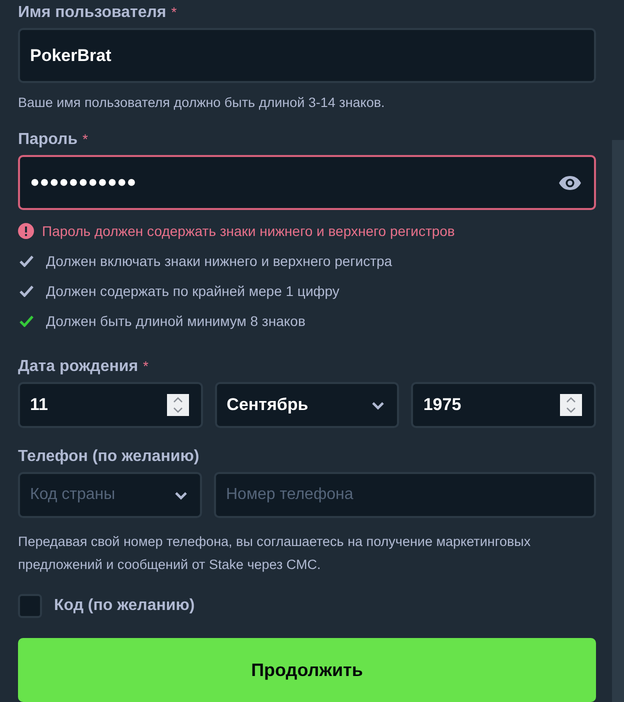 This screenshot has width=624, height=702. Describe the element at coordinates (503, 405) in the screenshot. I see `number-field: 1975` at that location.